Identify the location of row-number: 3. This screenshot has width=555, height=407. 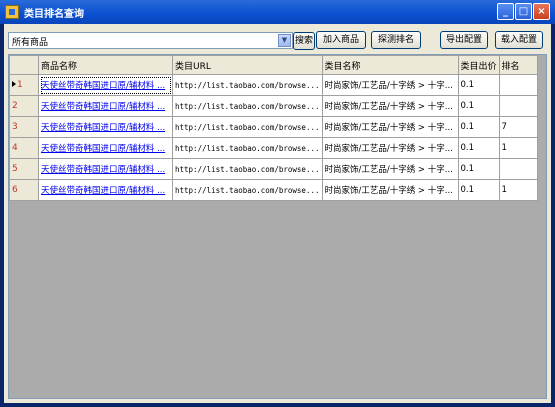
(24, 127).